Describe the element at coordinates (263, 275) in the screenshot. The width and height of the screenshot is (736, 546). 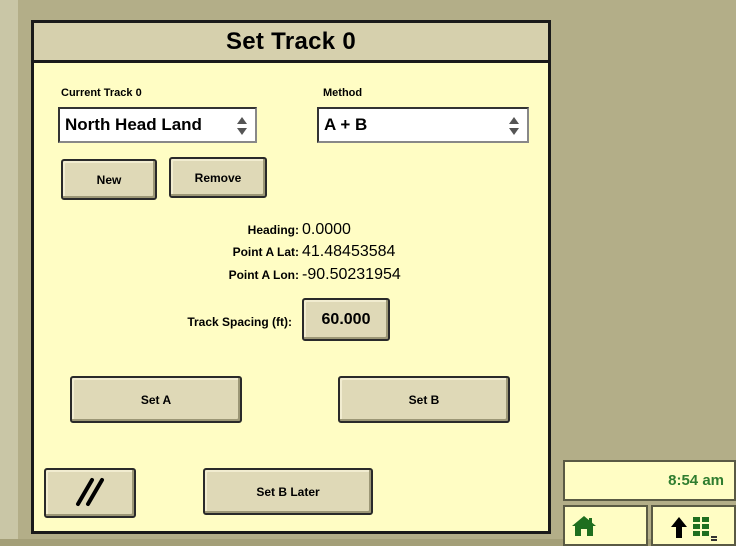
I see `point-a-lon-label: Point A Lon:` at that location.